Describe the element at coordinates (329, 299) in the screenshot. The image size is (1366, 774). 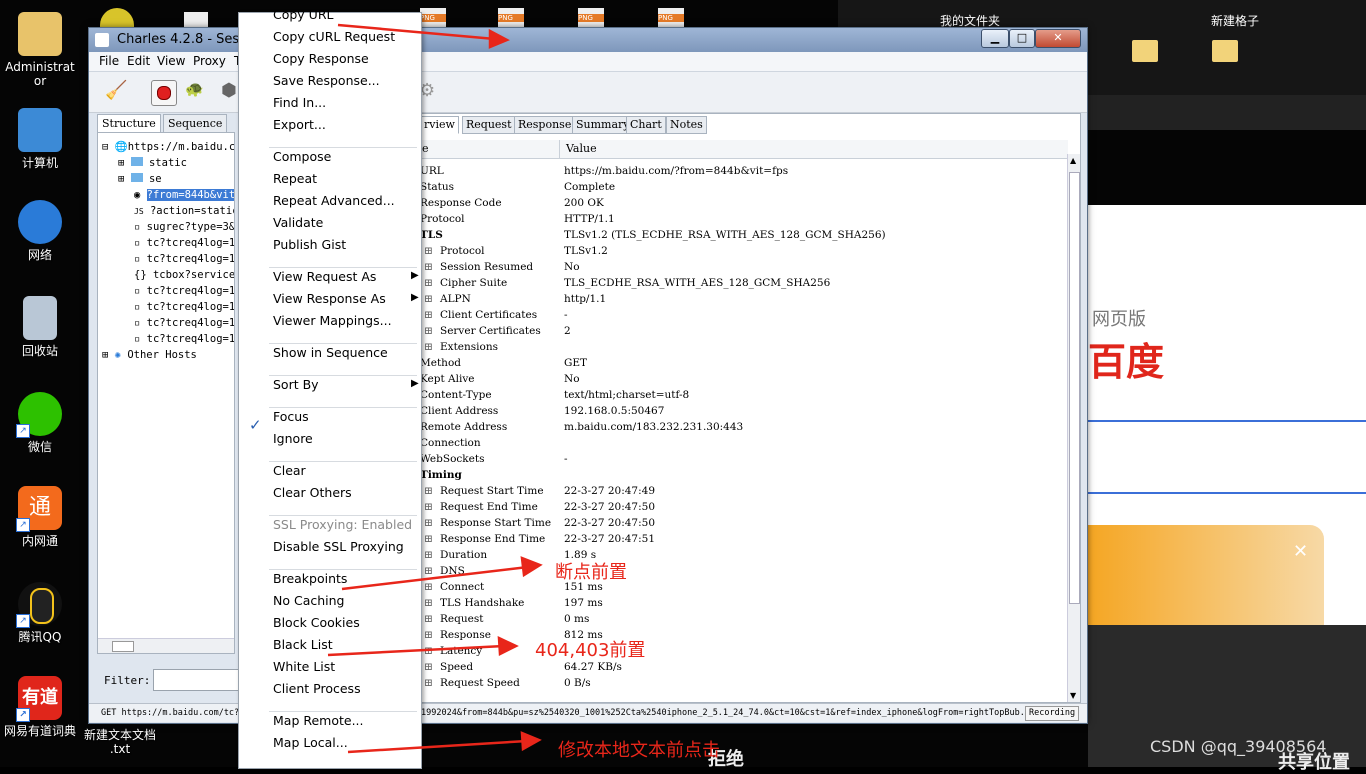
I see `menu-item-view-response-as: View Response As` at that location.